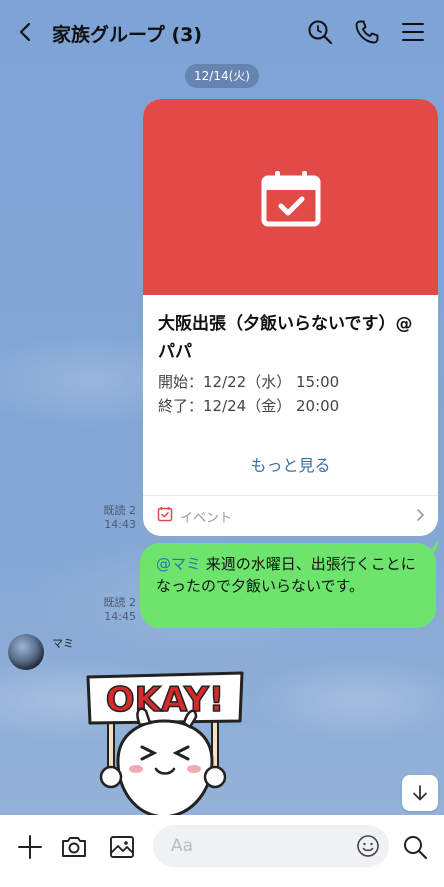 The width and height of the screenshot is (444, 887). What do you see at coordinates (288, 585) in the screenshot?
I see `my-message-bubble: @マミ 来週の水曜日、出張行くことになったので夕飯いらないです。` at bounding box center [288, 585].